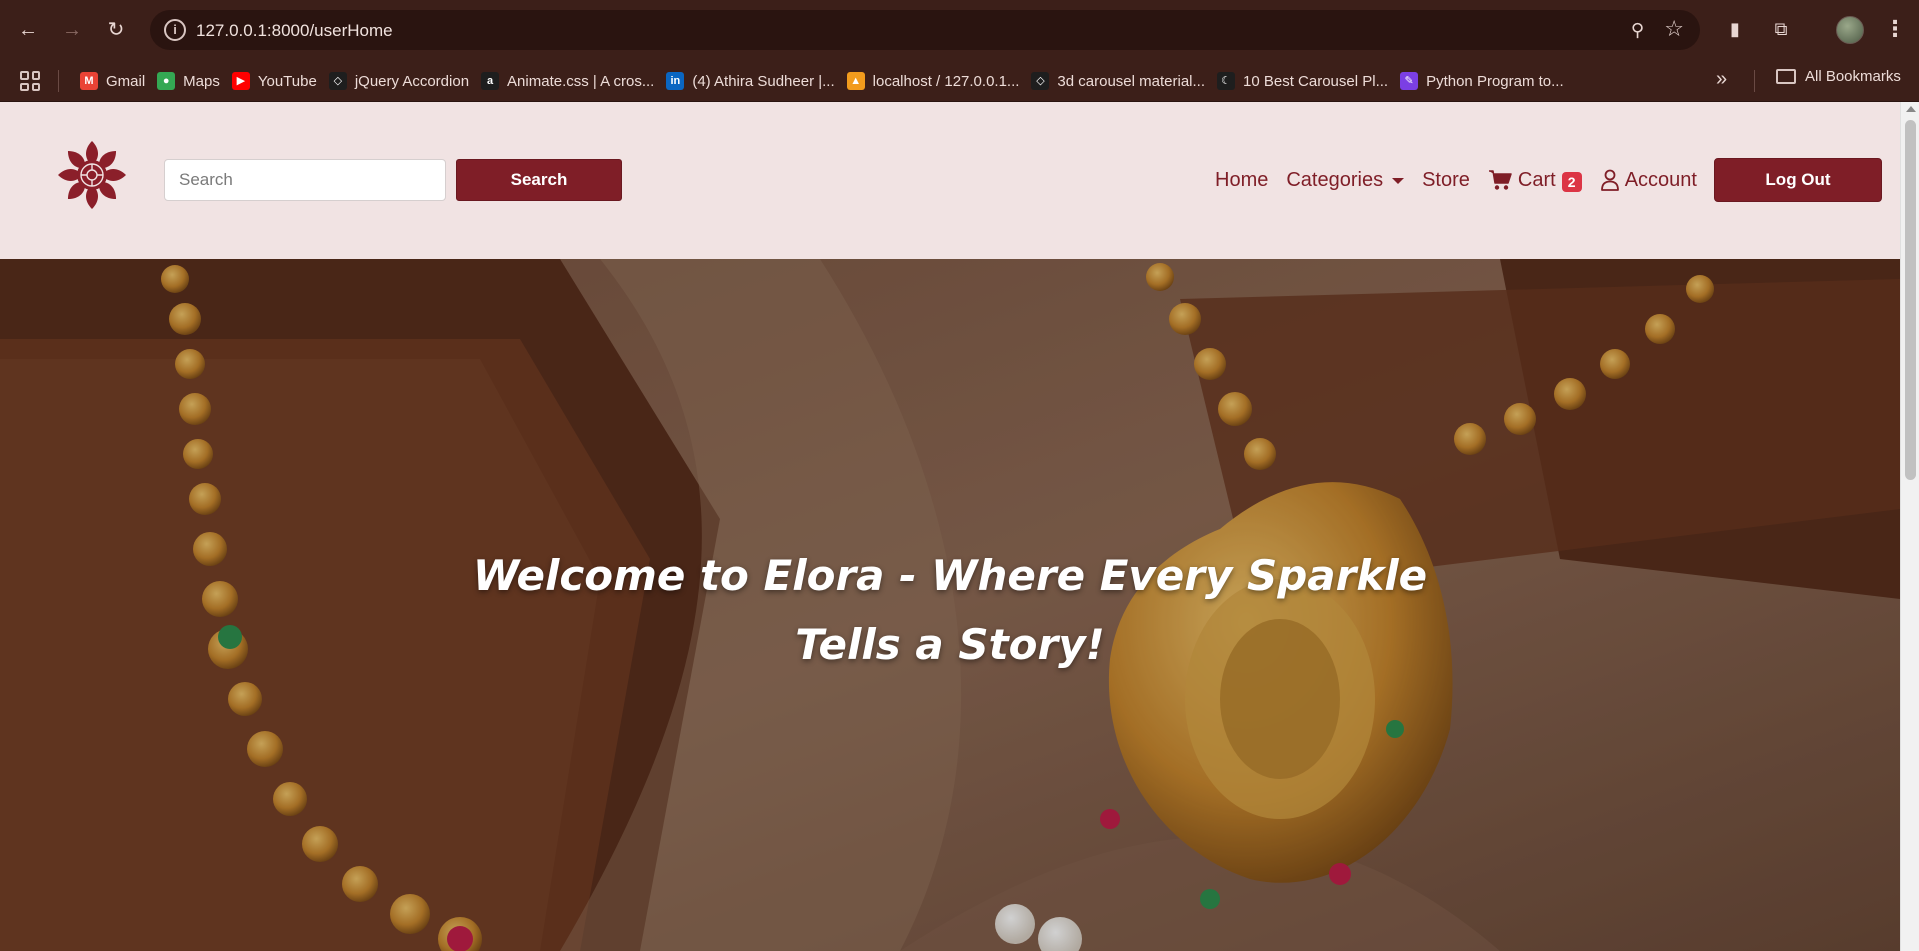 The height and width of the screenshot is (951, 1919). I want to click on more-bookmarks-icon: », so click(1721, 79).